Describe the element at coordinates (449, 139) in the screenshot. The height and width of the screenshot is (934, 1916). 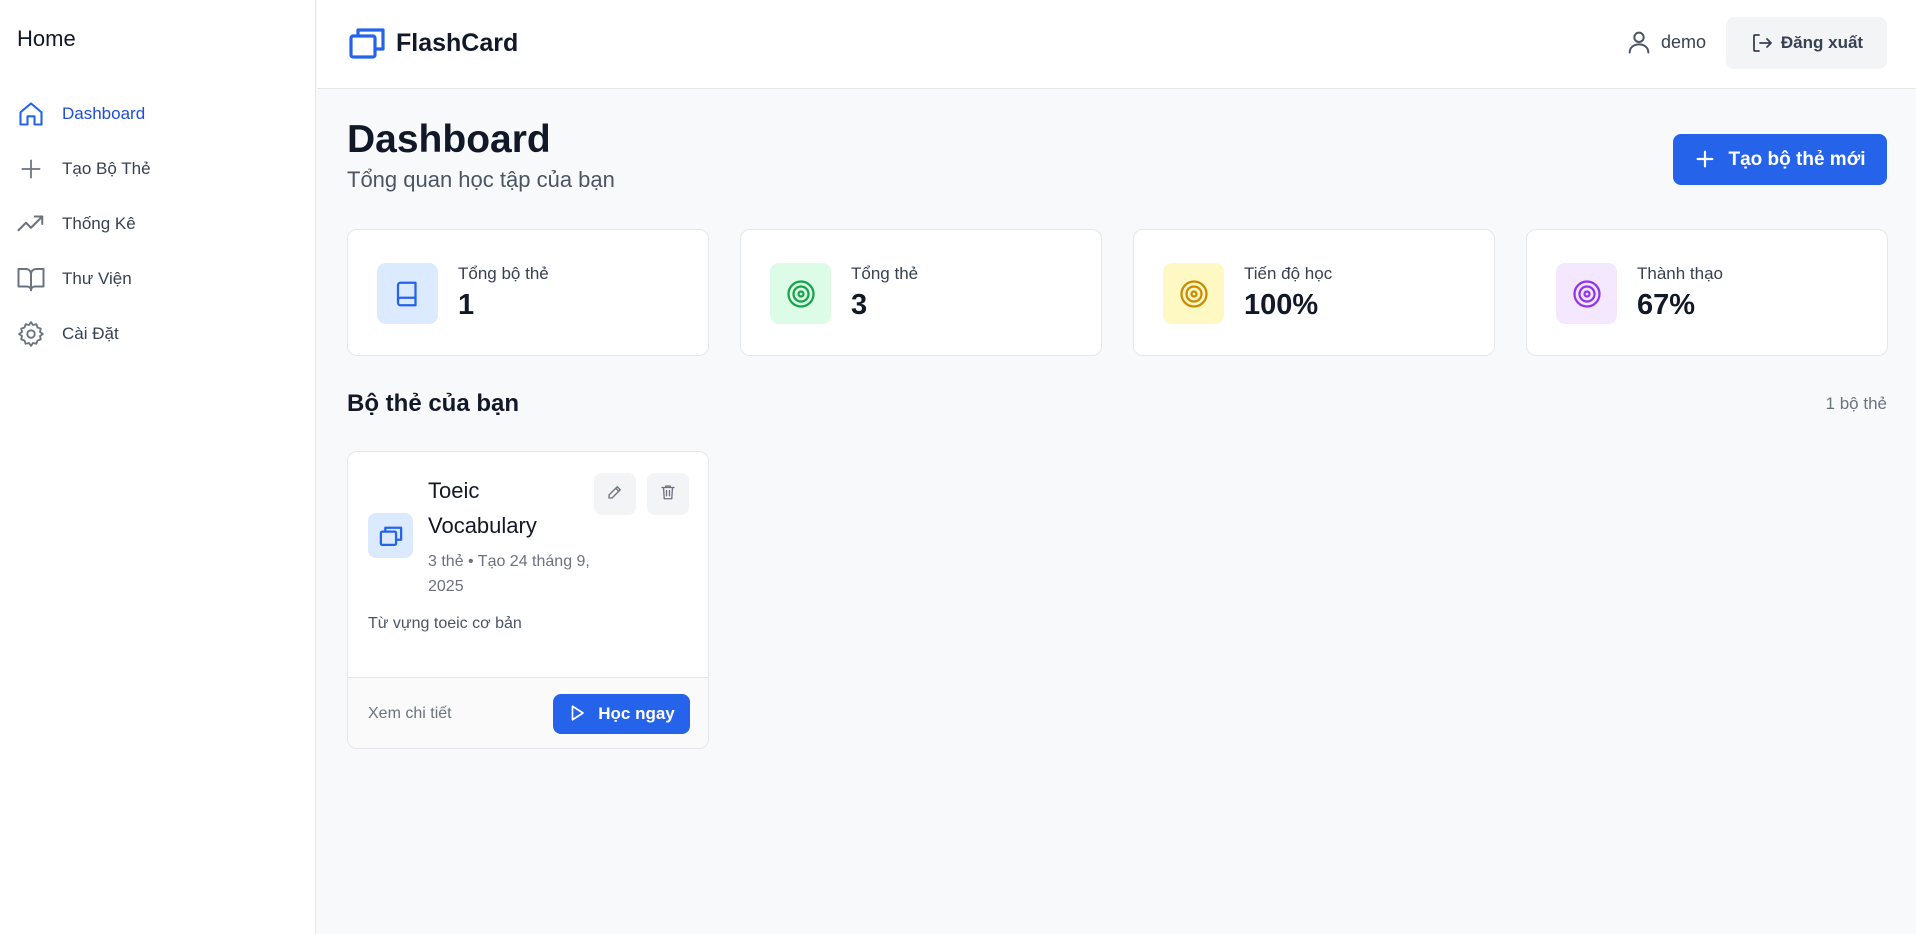
I see `page-title: Dashboard` at that location.